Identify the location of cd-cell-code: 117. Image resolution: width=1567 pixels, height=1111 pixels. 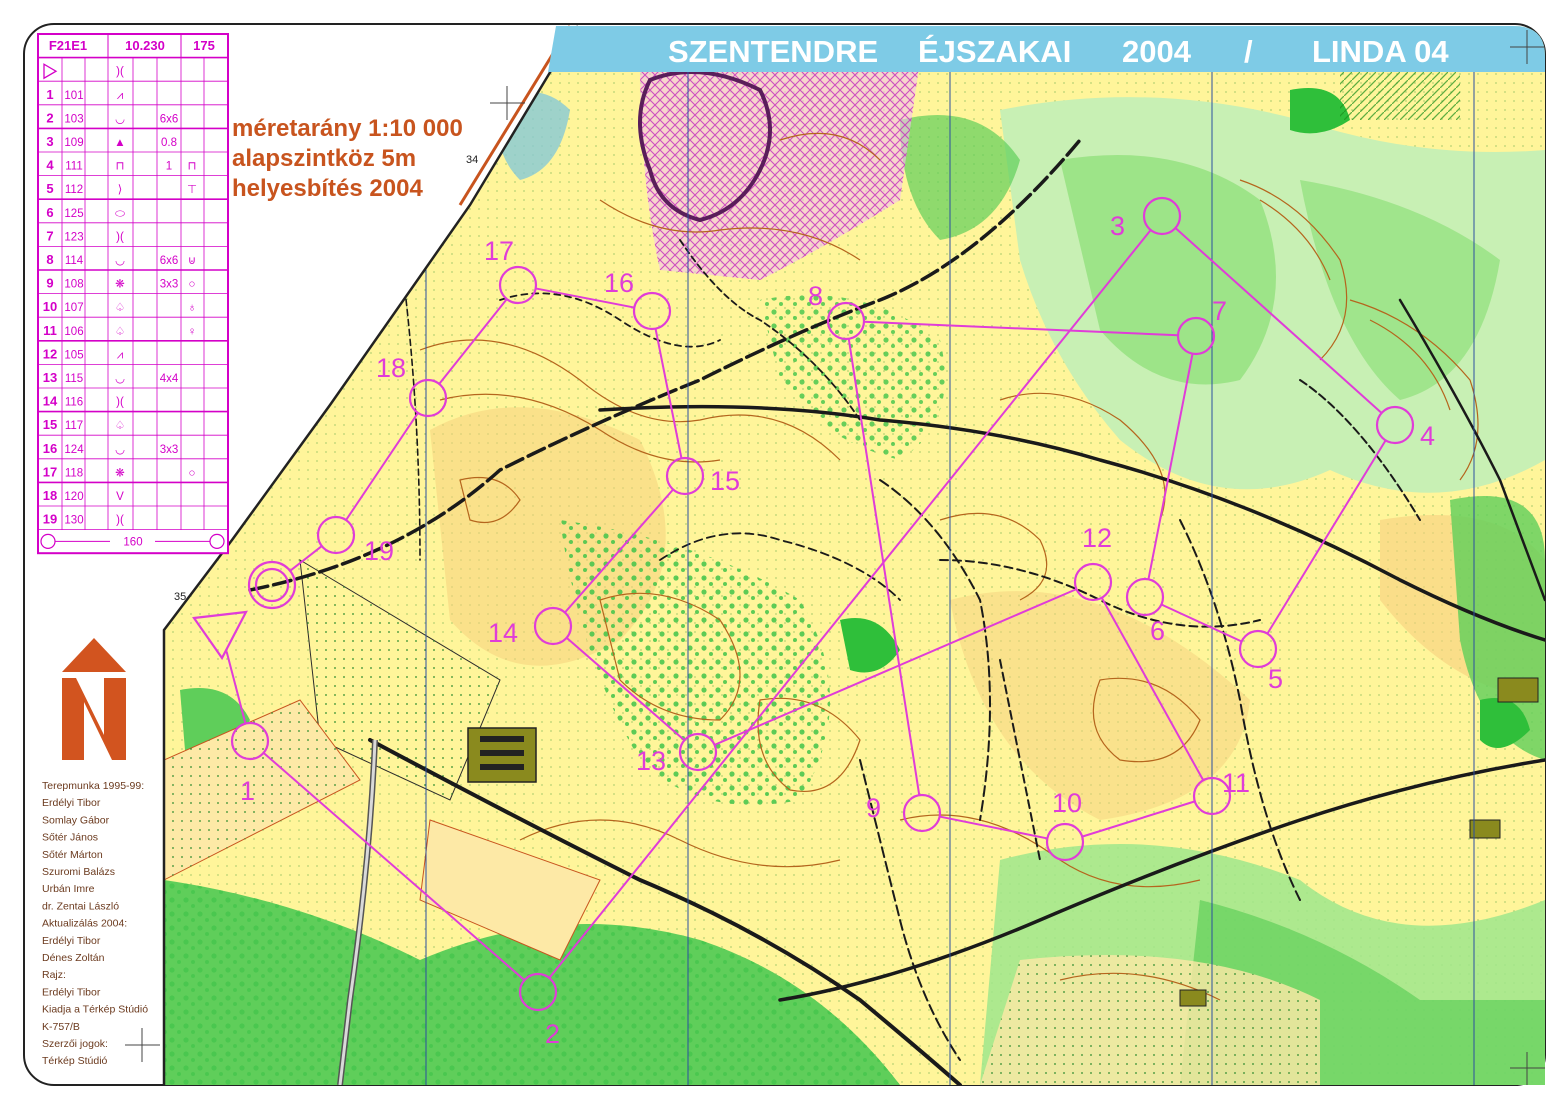
(74, 426).